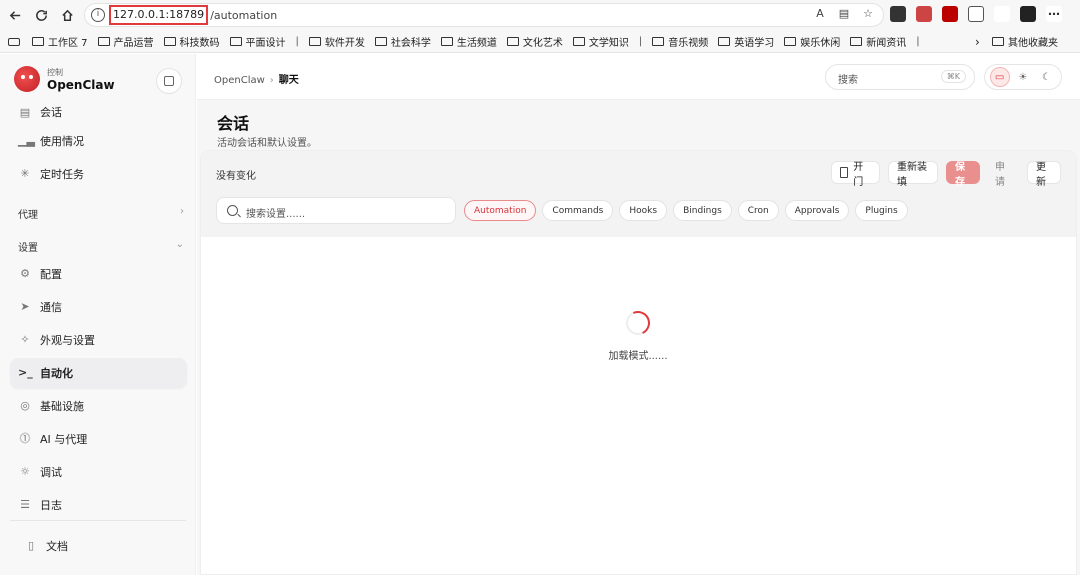 Image resolution: width=1080 pixels, height=575 pixels. I want to click on document-icon, so click(844, 172).